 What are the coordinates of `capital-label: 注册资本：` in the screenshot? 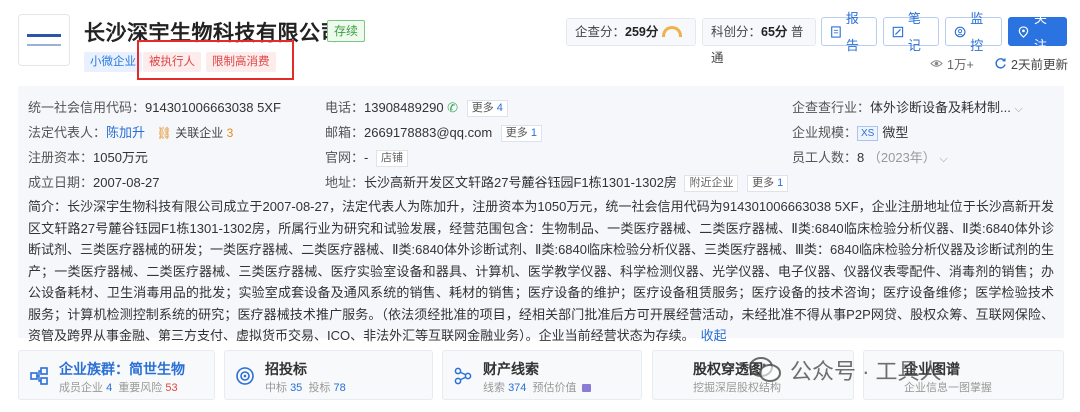 It's located at (61, 157).